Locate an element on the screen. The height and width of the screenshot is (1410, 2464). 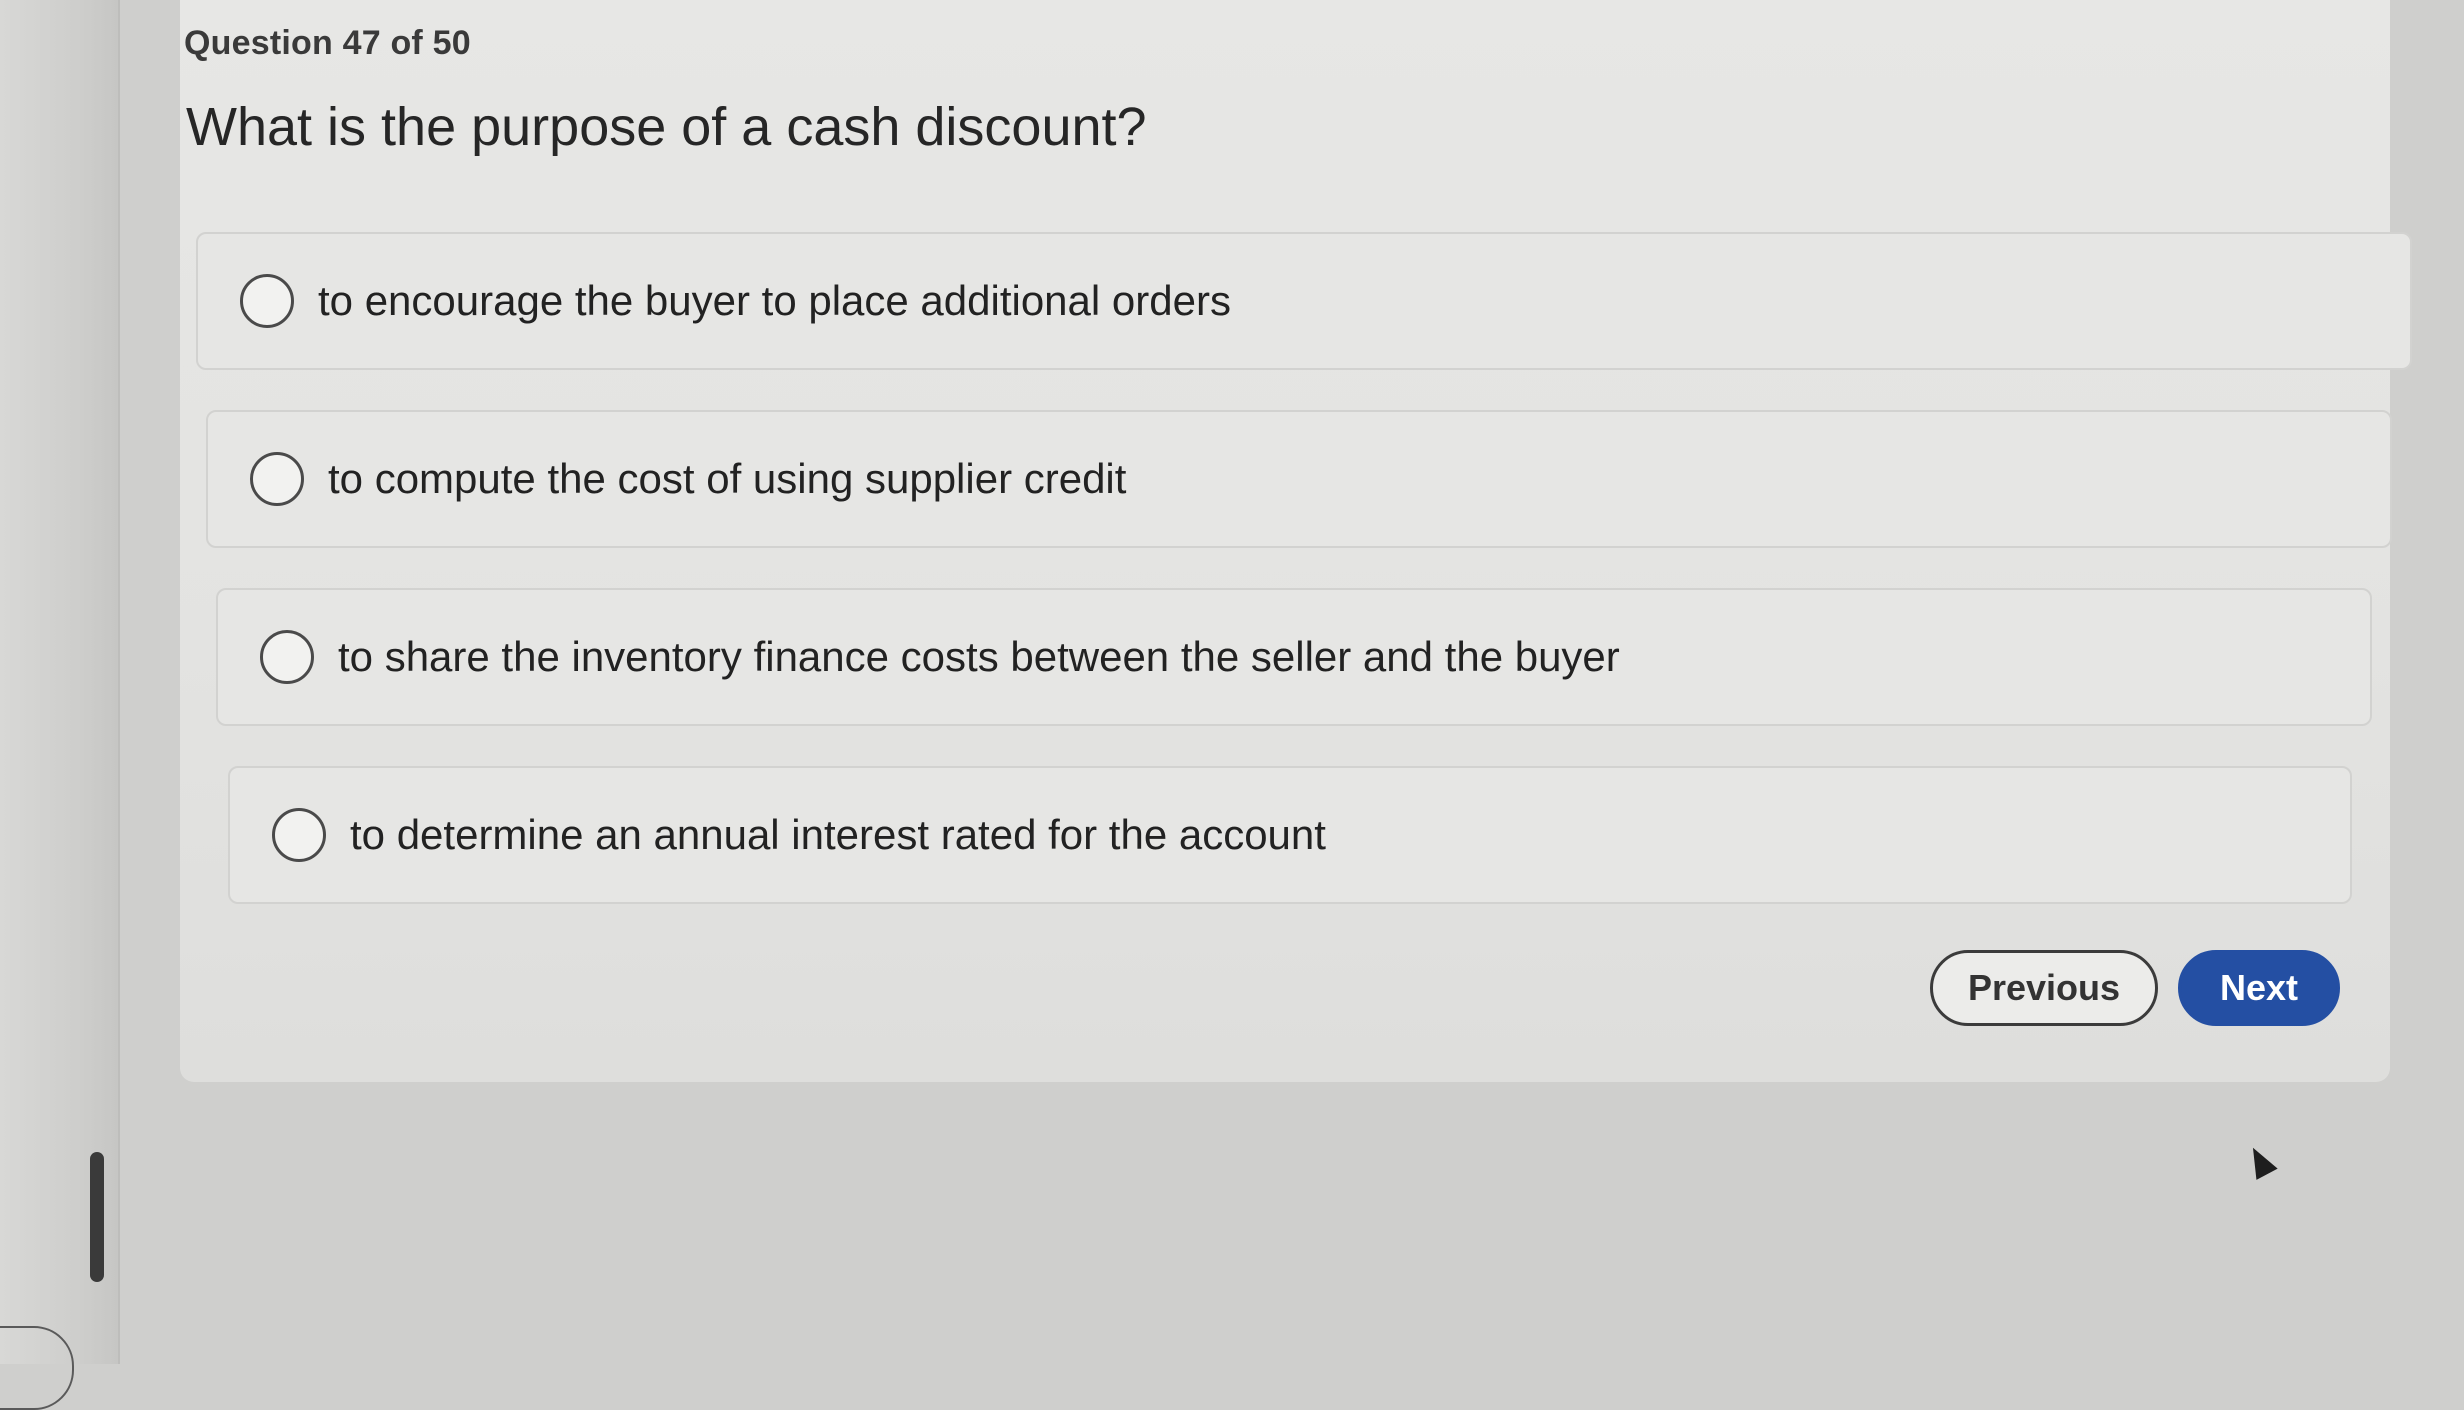
question-navigation: Previous Next is located at coordinates (2135, 988).